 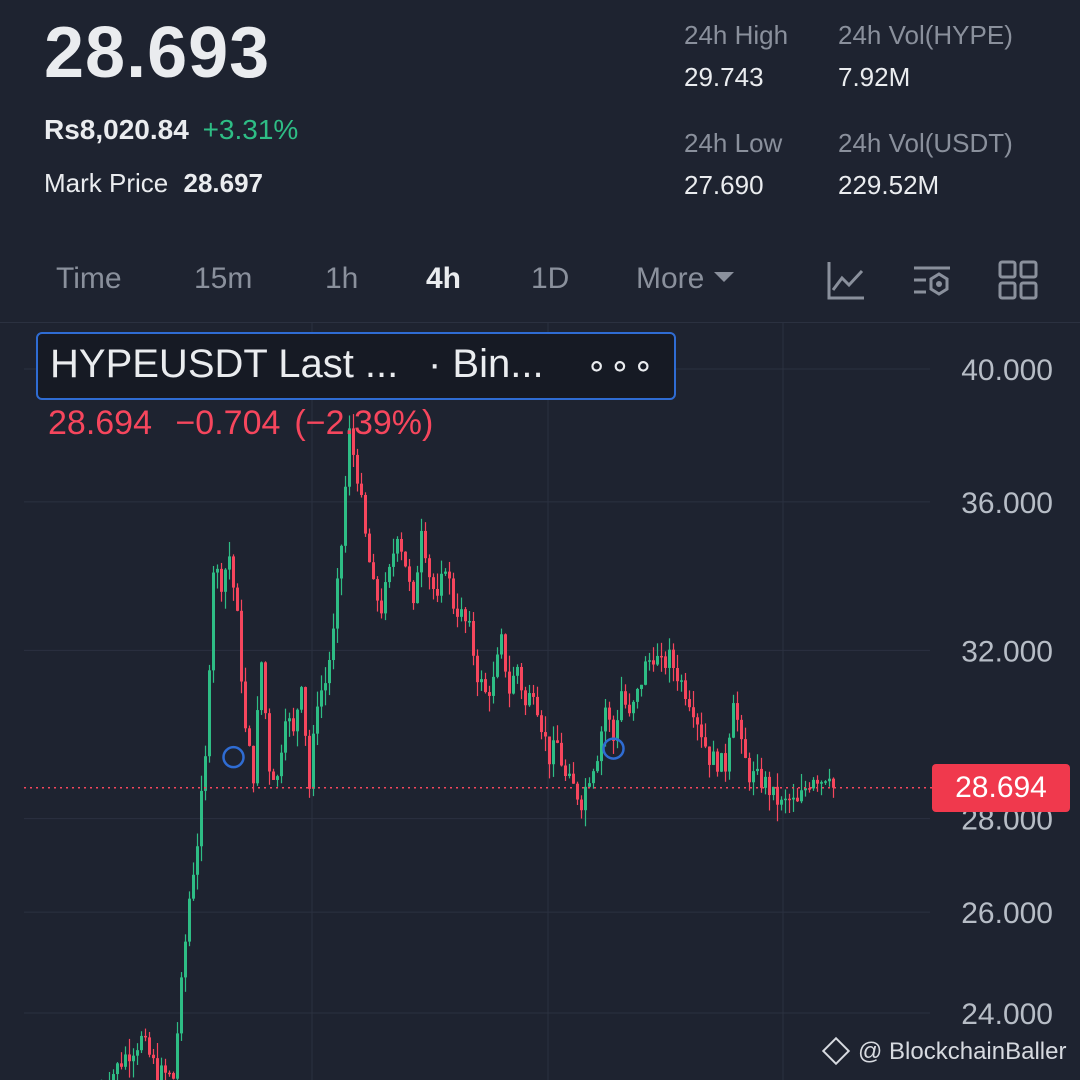 I want to click on trade-marker, so click(x=233, y=757).